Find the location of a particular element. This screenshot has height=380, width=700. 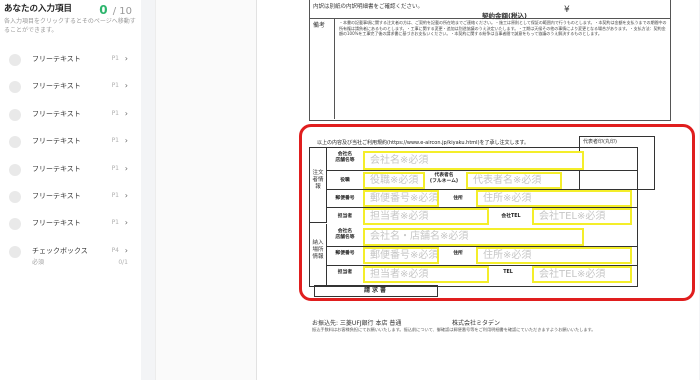

grid-line is located at coordinates (482, 170).